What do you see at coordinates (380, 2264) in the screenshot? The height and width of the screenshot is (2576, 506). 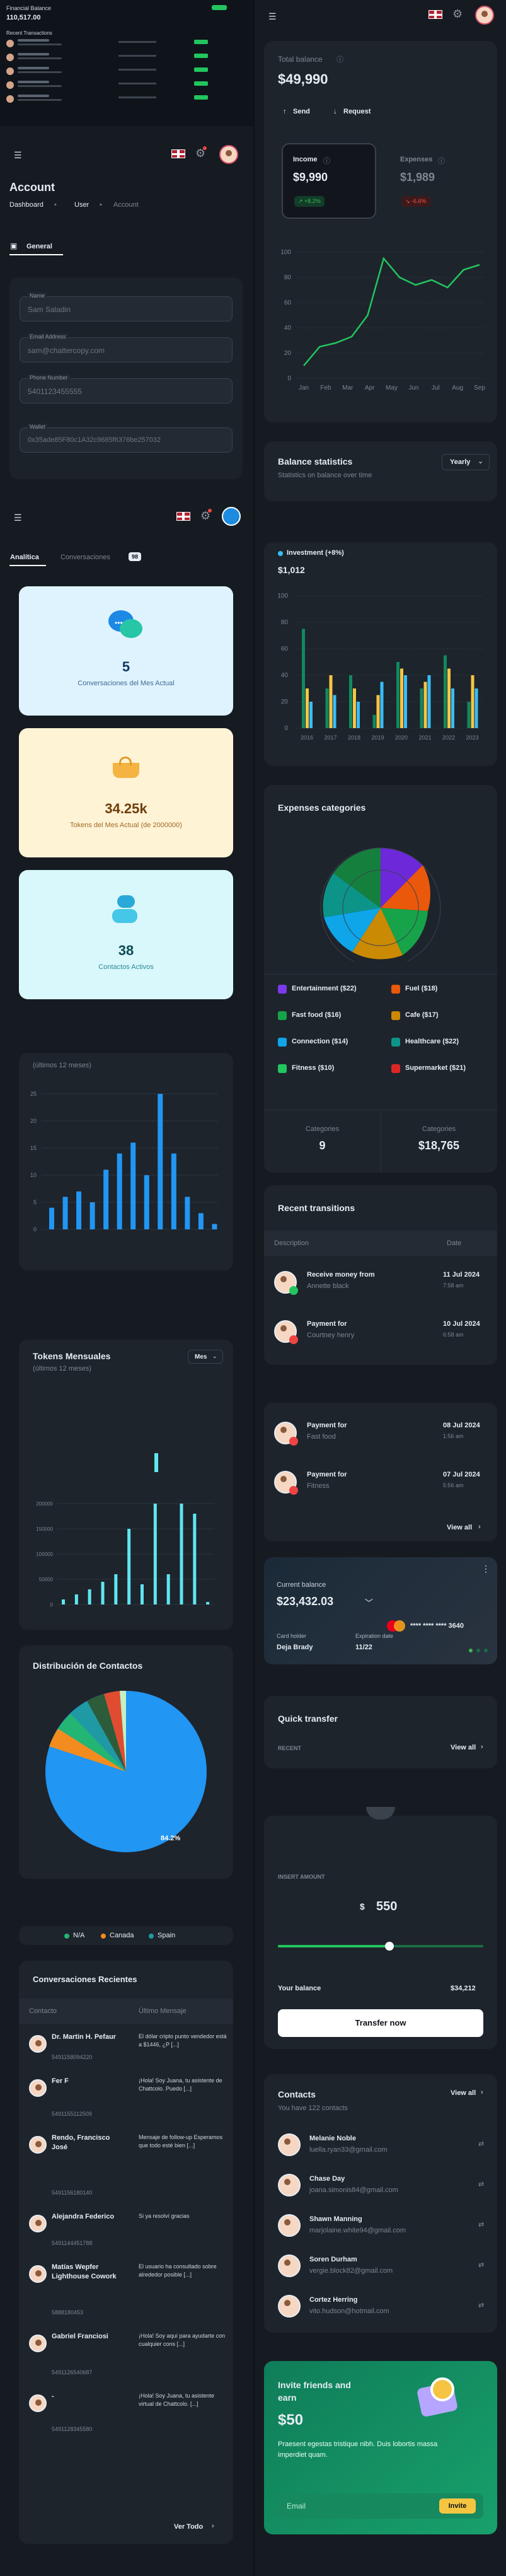 I see `contact-row: Soren Durham vergie.block82@gmail.com ⇄` at bounding box center [380, 2264].